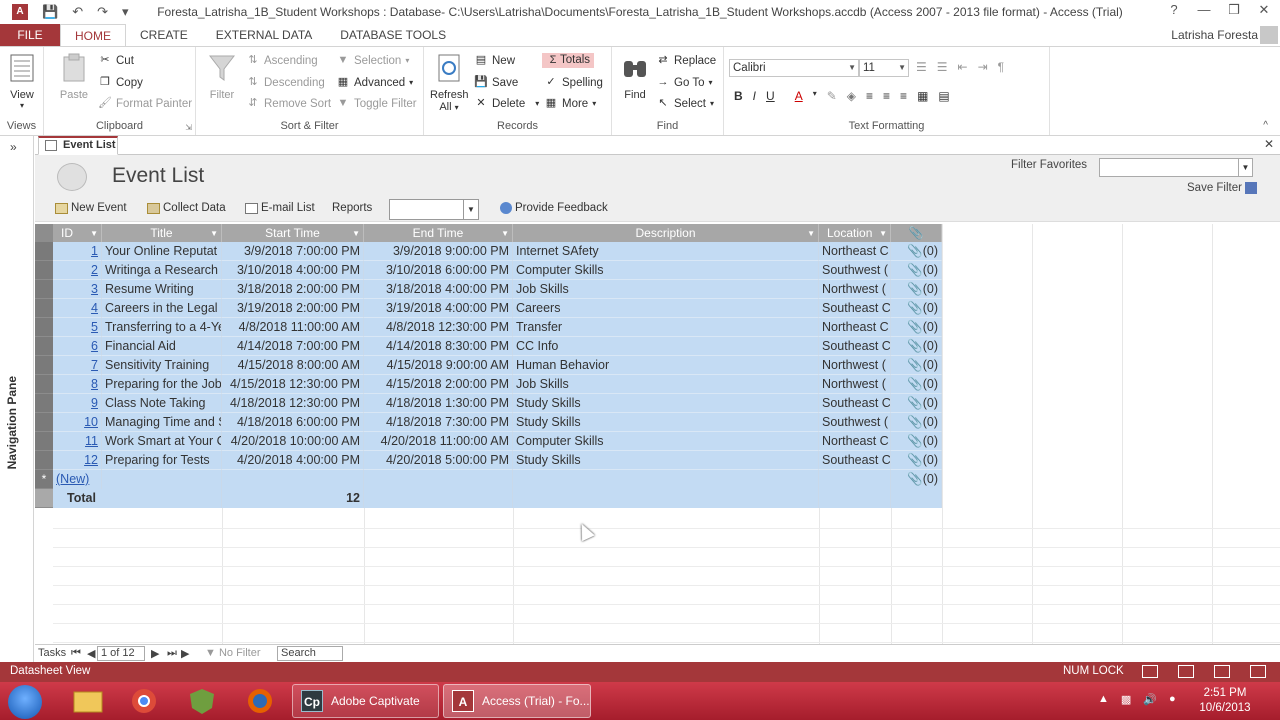 This screenshot has width=1280, height=720. What do you see at coordinates (77, 251) in the screenshot?
I see `cell-id: 1` at bounding box center [77, 251].